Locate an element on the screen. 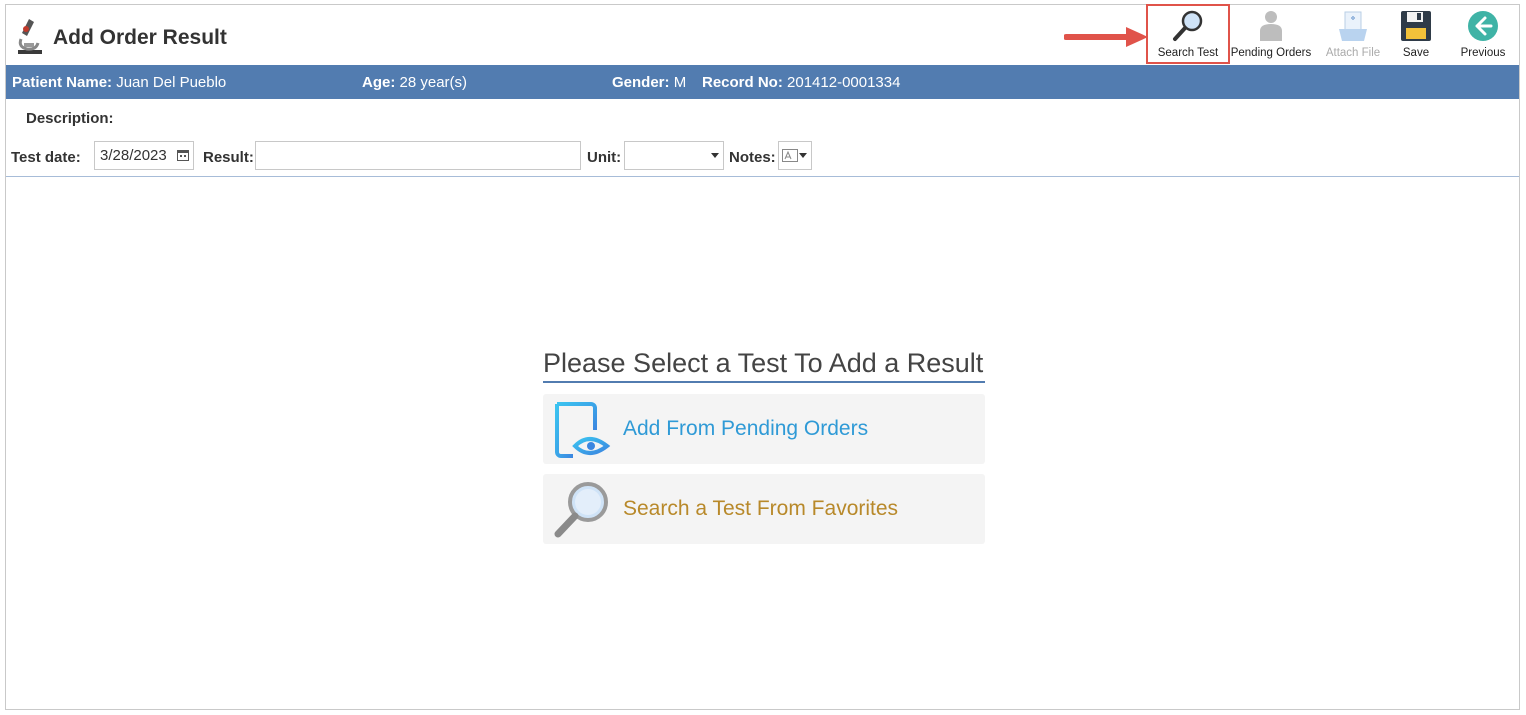  page-header: Add Order Result is located at coordinates (121, 38).